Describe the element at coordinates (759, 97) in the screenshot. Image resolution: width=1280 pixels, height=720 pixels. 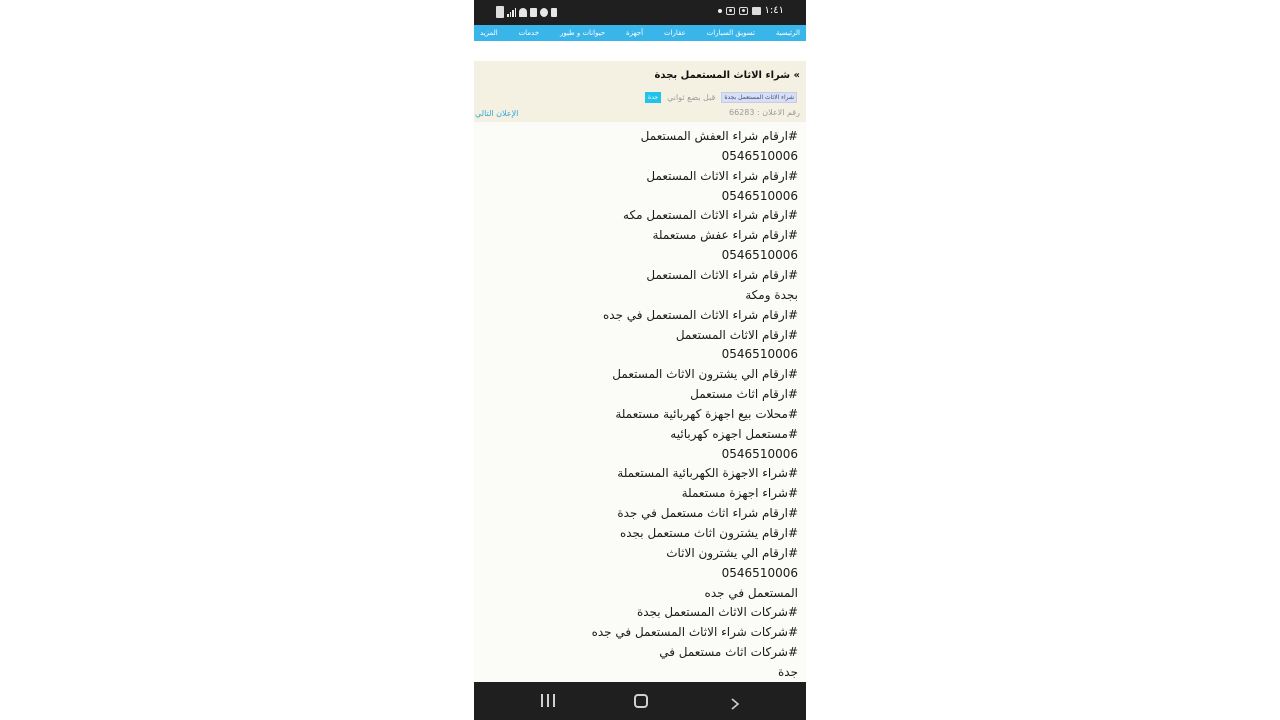
I see `category-tag: شراء الاثاث المستعمل بجدة` at that location.